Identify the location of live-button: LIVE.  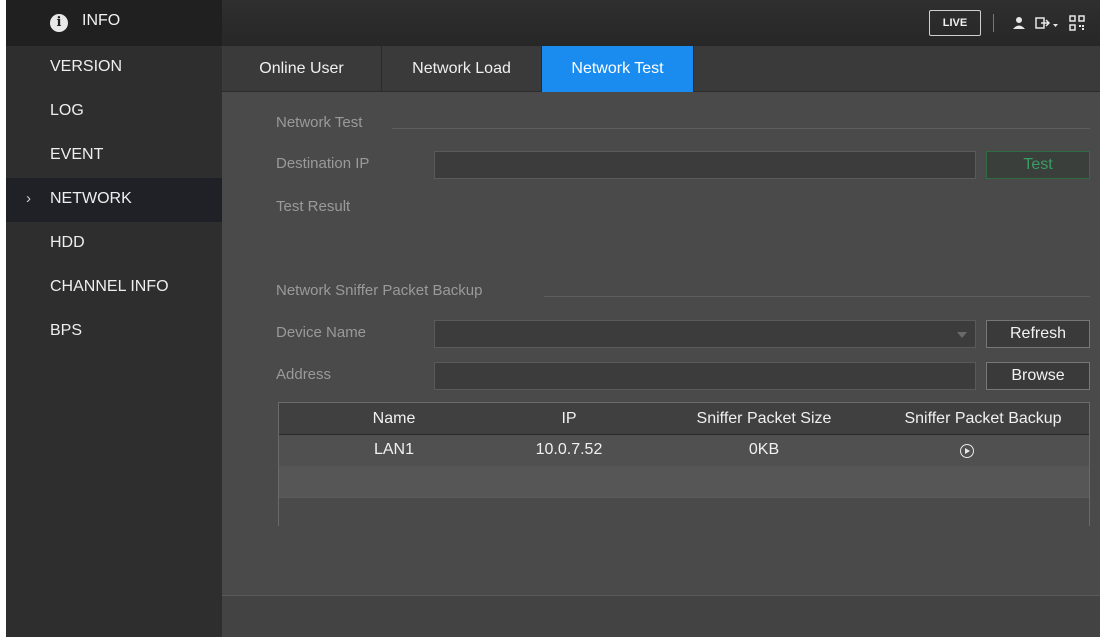
(955, 23).